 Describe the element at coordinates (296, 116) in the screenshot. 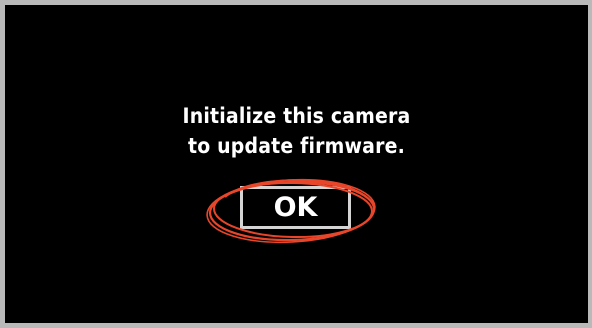

I see `message-line-1: Initialize this camera` at that location.